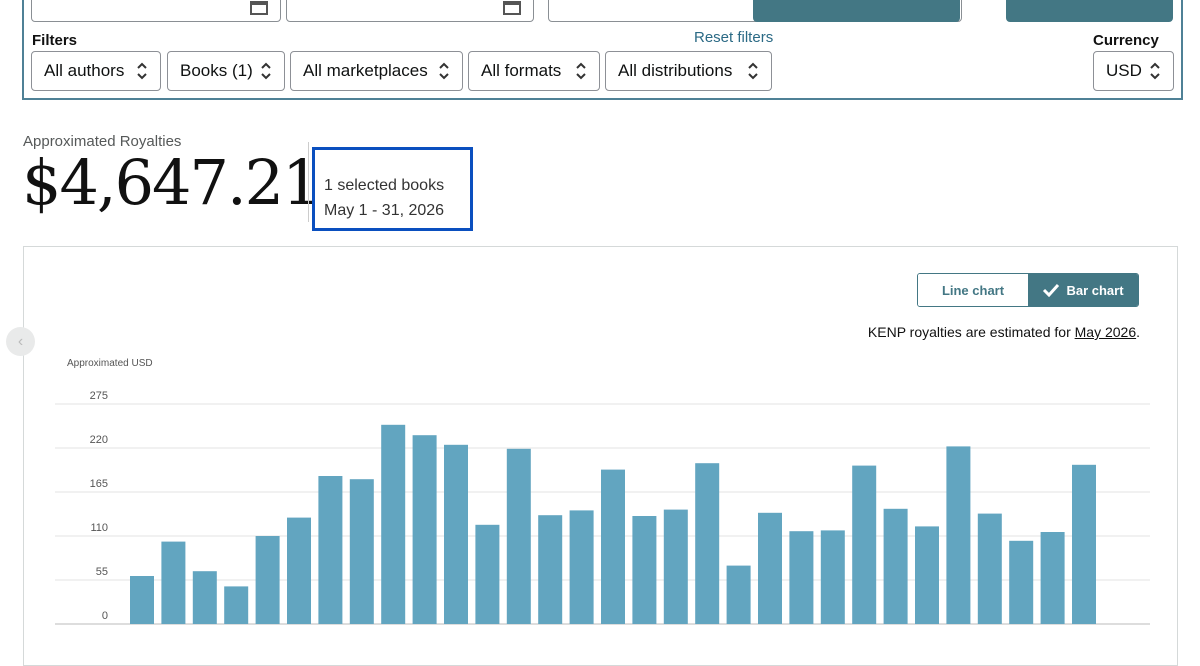 This screenshot has height=666, width=1200. I want to click on y-tick-label: 275, so click(99, 396).